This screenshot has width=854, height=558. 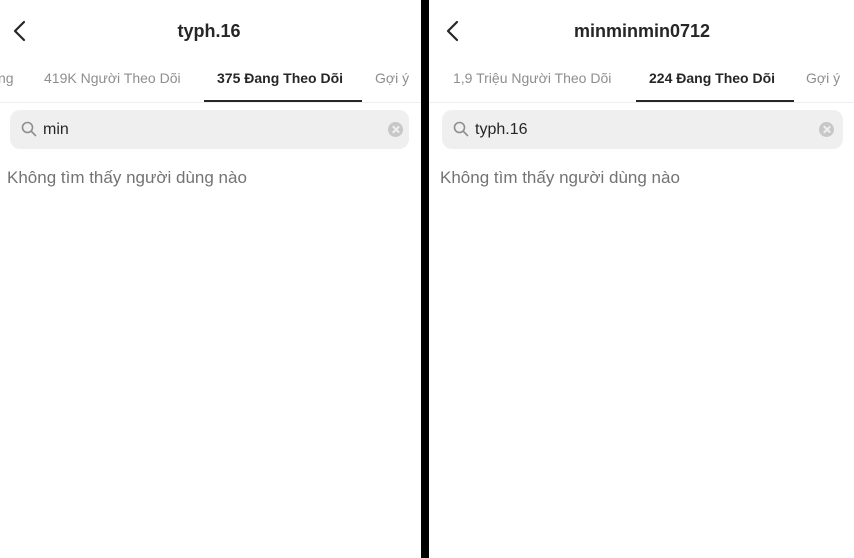 What do you see at coordinates (712, 78) in the screenshot?
I see `tab-following: 224 Đang Theo Dõi` at bounding box center [712, 78].